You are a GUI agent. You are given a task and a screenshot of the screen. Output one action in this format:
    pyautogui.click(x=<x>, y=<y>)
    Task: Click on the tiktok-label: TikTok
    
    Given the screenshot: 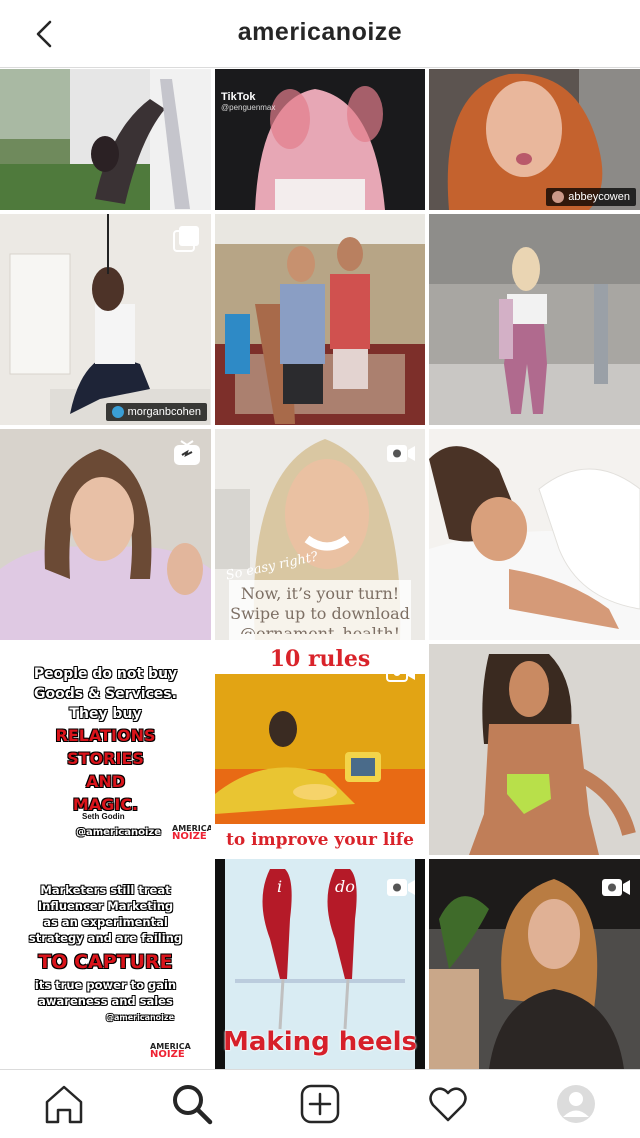 What is the action you would take?
    pyautogui.click(x=238, y=97)
    